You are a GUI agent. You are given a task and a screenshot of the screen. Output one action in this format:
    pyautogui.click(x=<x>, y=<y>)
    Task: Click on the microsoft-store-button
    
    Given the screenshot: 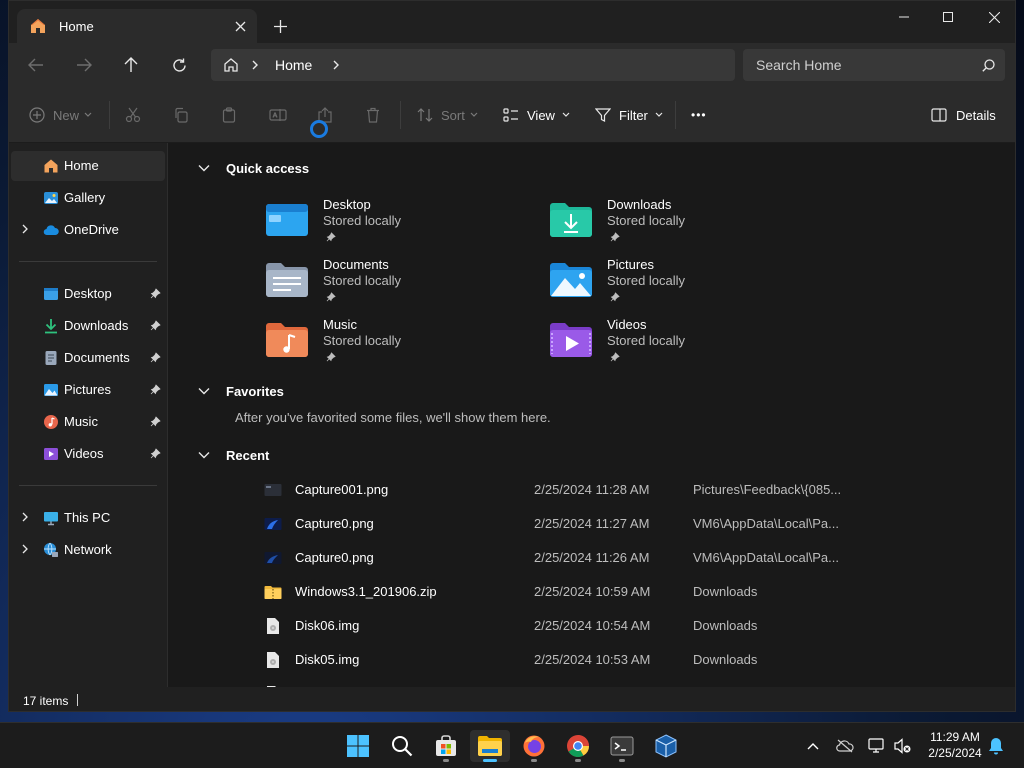 What is the action you would take?
    pyautogui.click(x=446, y=746)
    